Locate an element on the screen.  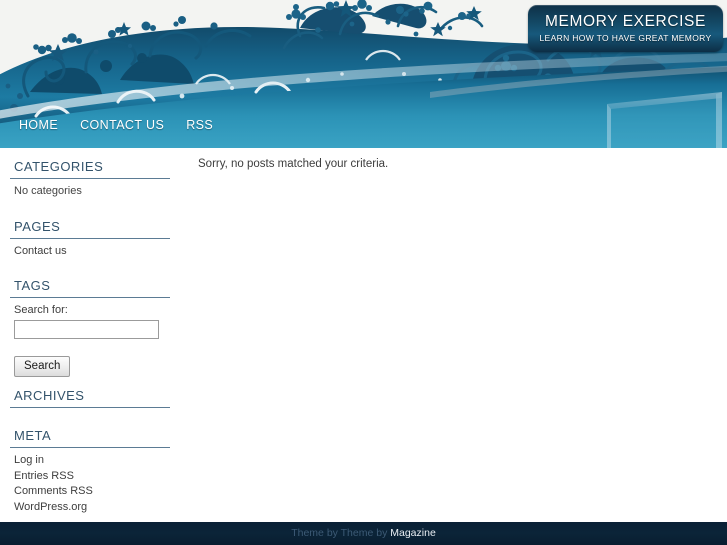
nav-item-contact-us: CONTACT US is located at coordinates (122, 125).